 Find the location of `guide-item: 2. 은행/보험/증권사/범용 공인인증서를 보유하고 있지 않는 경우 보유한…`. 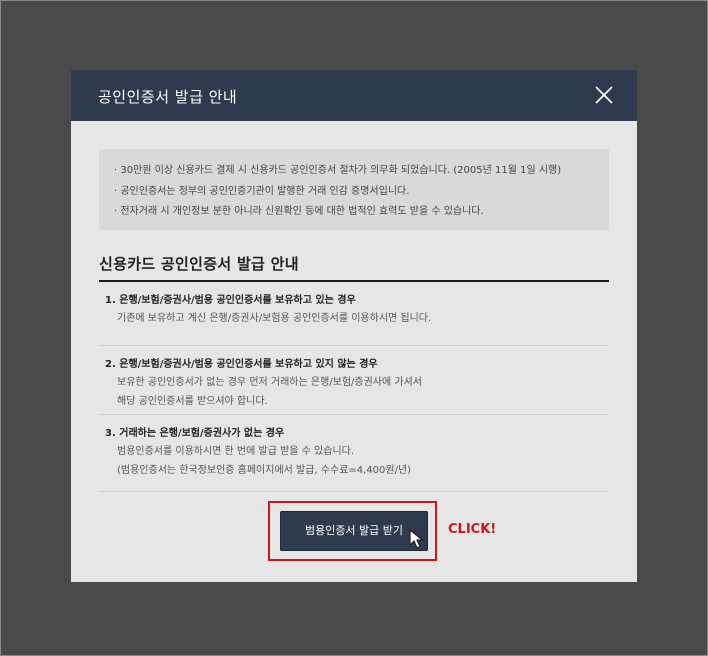

guide-item: 2. 은행/보험/증권사/범용 공인인증서를 보유하고 있지 않는 경우 보유한… is located at coordinates (354, 380).